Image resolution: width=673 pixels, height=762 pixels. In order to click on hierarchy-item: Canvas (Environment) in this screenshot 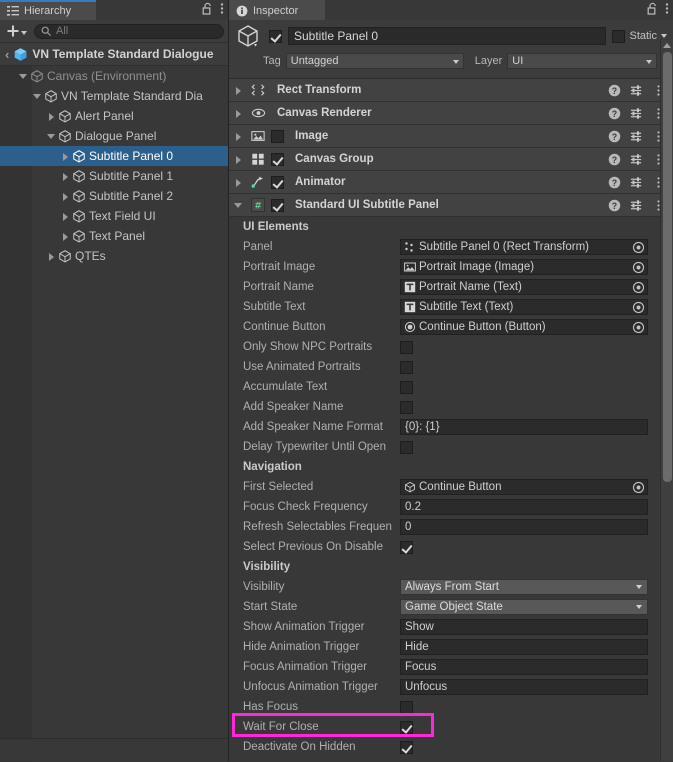, I will do `click(114, 76)`.